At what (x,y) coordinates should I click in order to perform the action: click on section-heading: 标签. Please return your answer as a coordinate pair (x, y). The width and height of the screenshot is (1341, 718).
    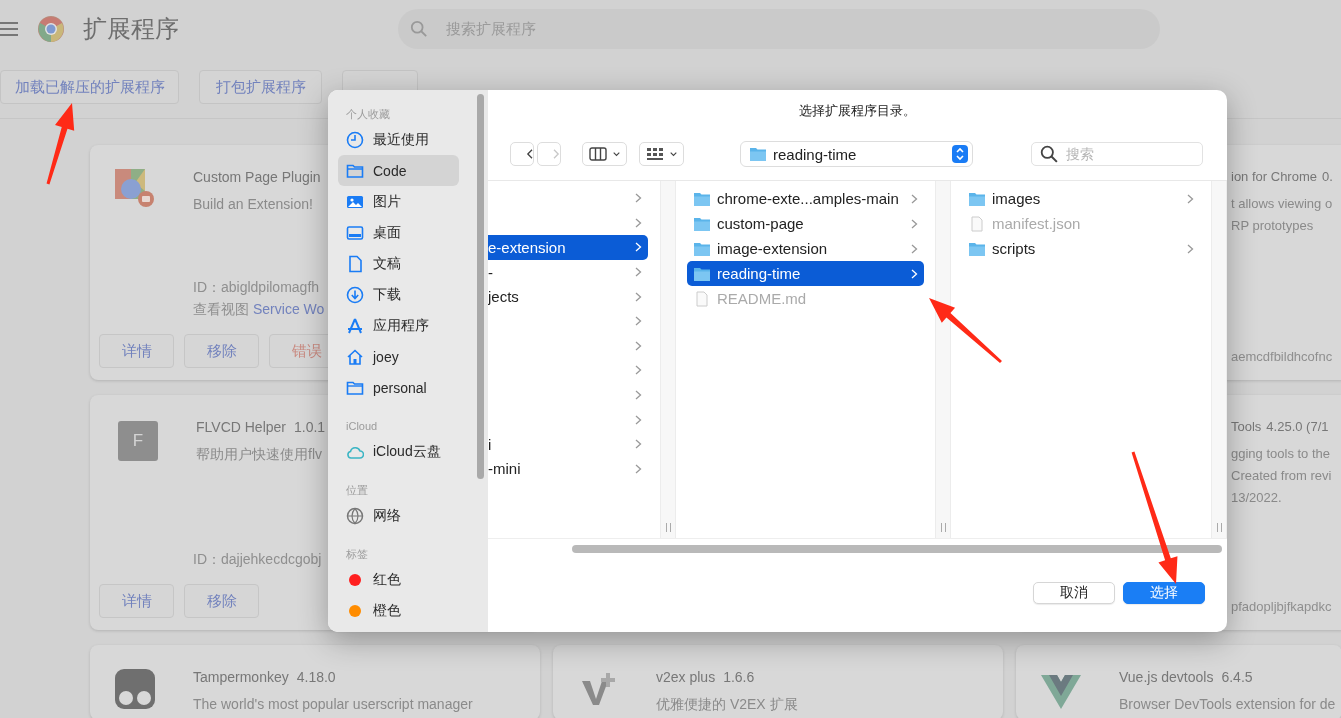
    Looking at the image, I should click on (357, 554).